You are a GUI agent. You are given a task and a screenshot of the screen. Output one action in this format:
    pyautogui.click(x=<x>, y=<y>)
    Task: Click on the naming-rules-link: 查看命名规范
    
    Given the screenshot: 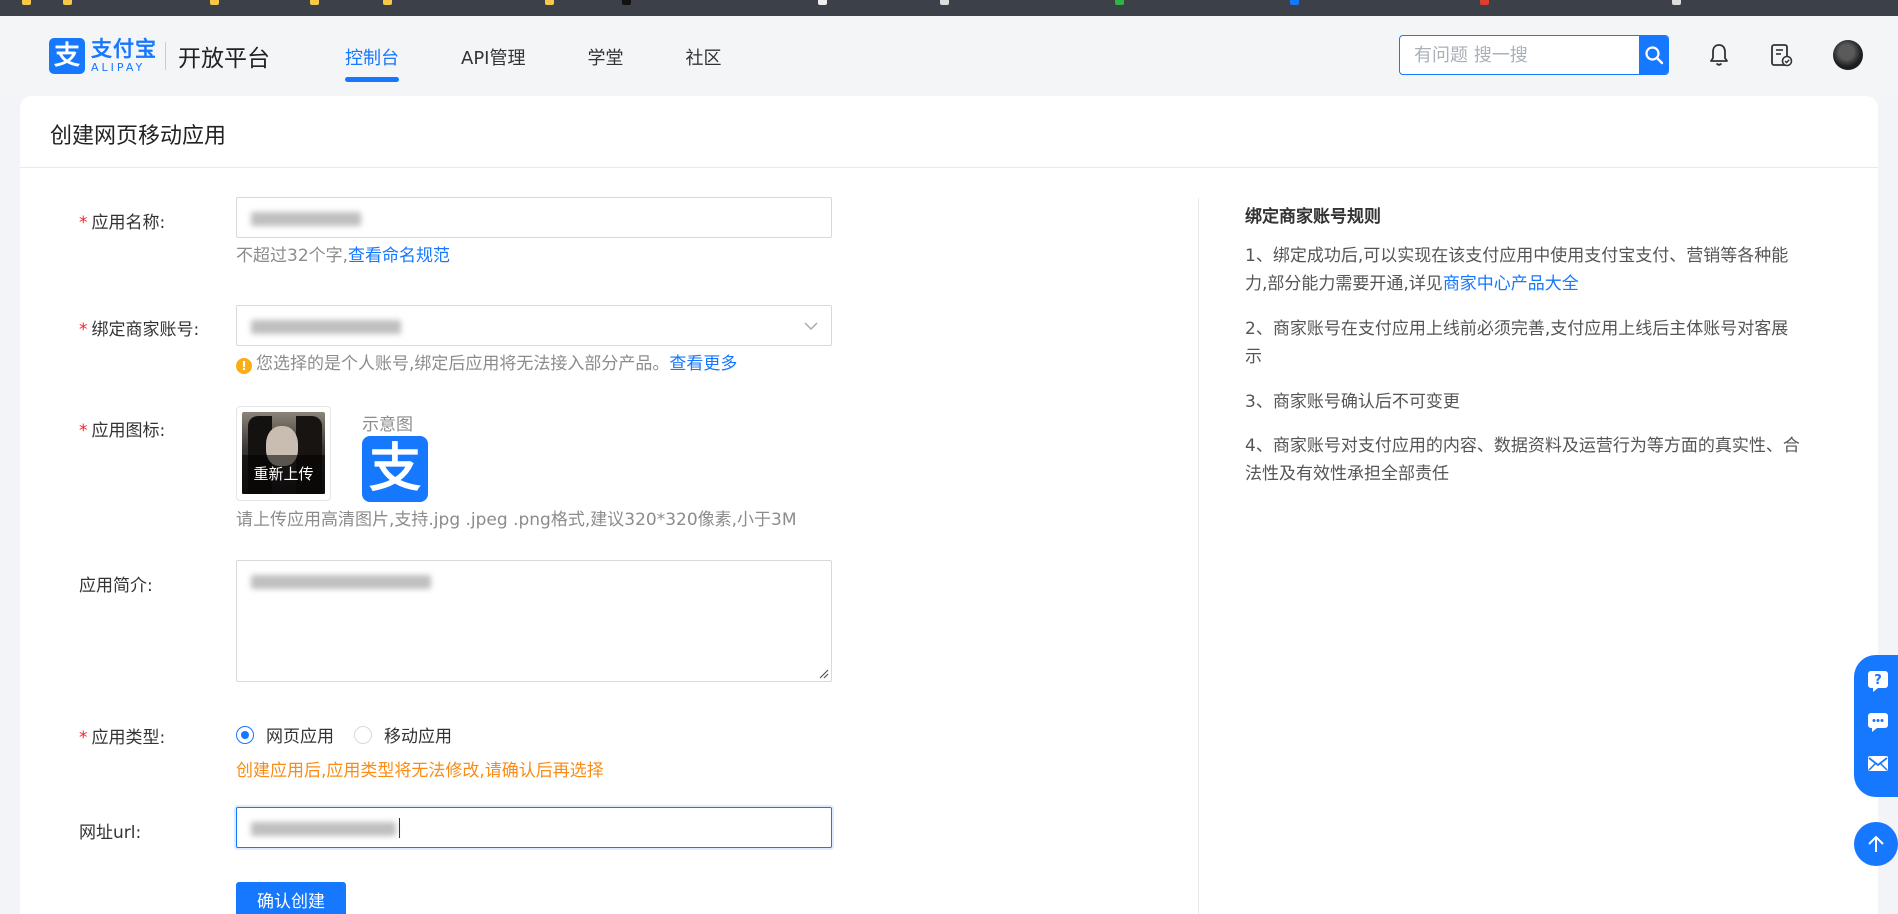 What is the action you would take?
    pyautogui.click(x=399, y=256)
    